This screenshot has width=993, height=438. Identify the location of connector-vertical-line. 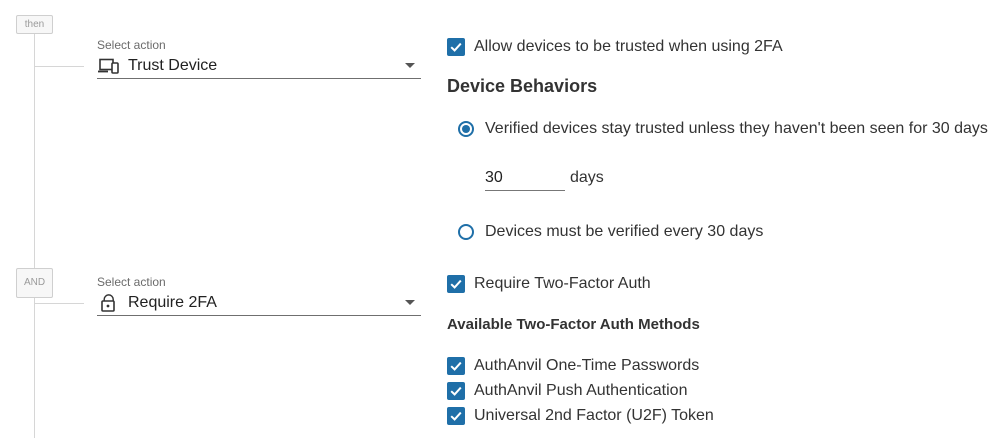
(34, 236).